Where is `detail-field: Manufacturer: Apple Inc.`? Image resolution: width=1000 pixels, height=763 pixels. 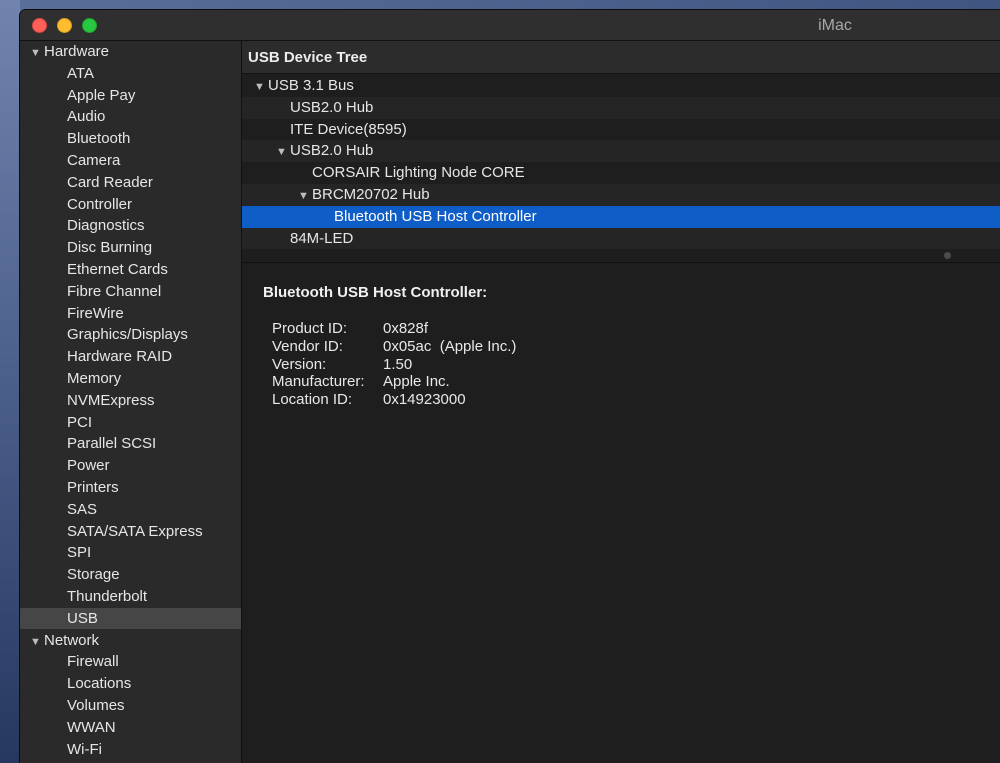 detail-field: Manufacturer: Apple Inc. is located at coordinates (361, 381).